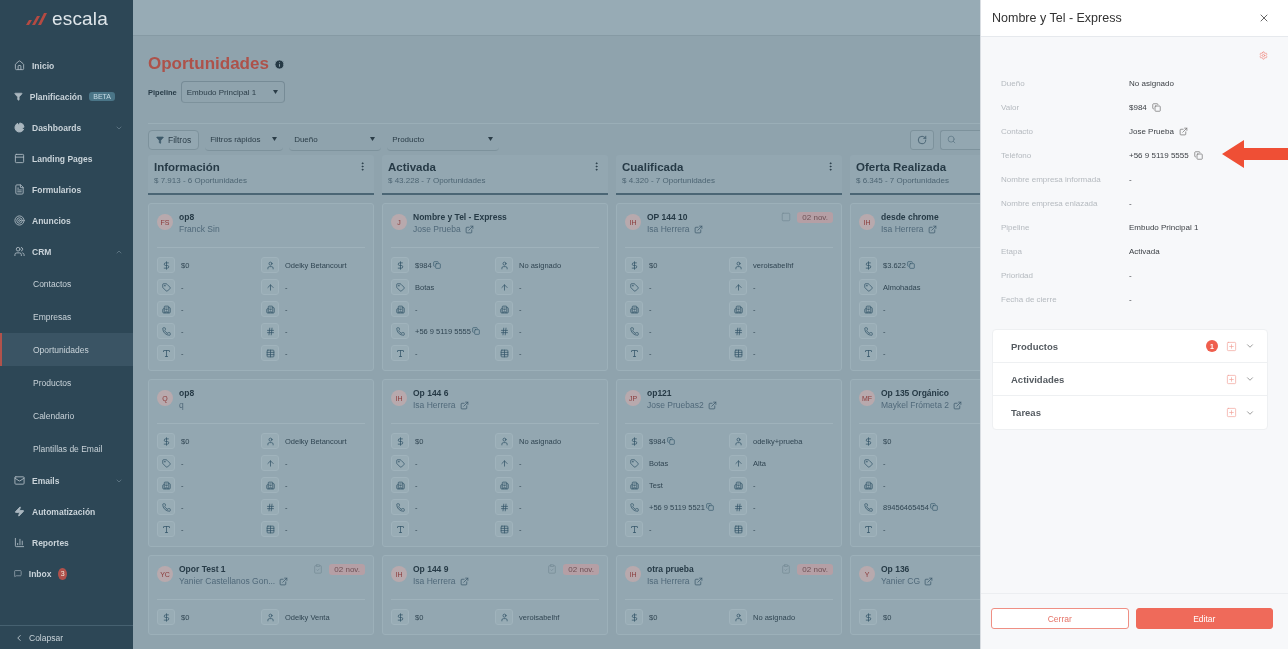  I want to click on card-title: desde chrome, so click(910, 217).